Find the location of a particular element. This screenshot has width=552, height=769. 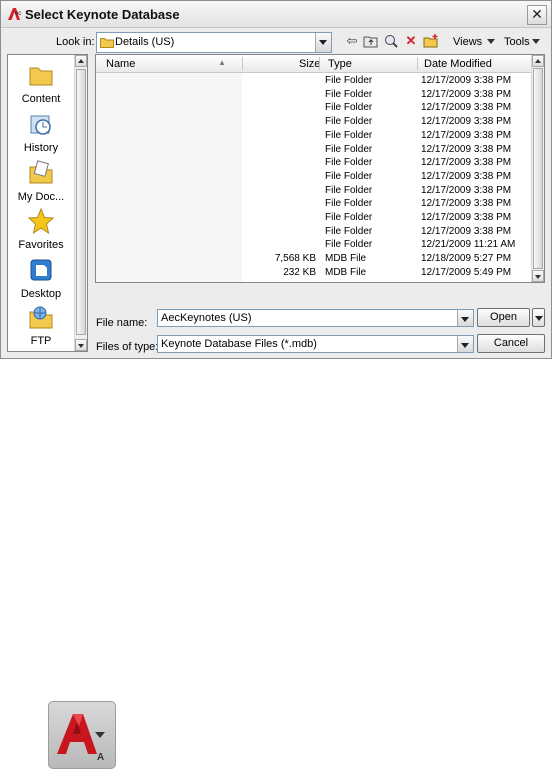

history-clock-icon is located at coordinates (40, 125).